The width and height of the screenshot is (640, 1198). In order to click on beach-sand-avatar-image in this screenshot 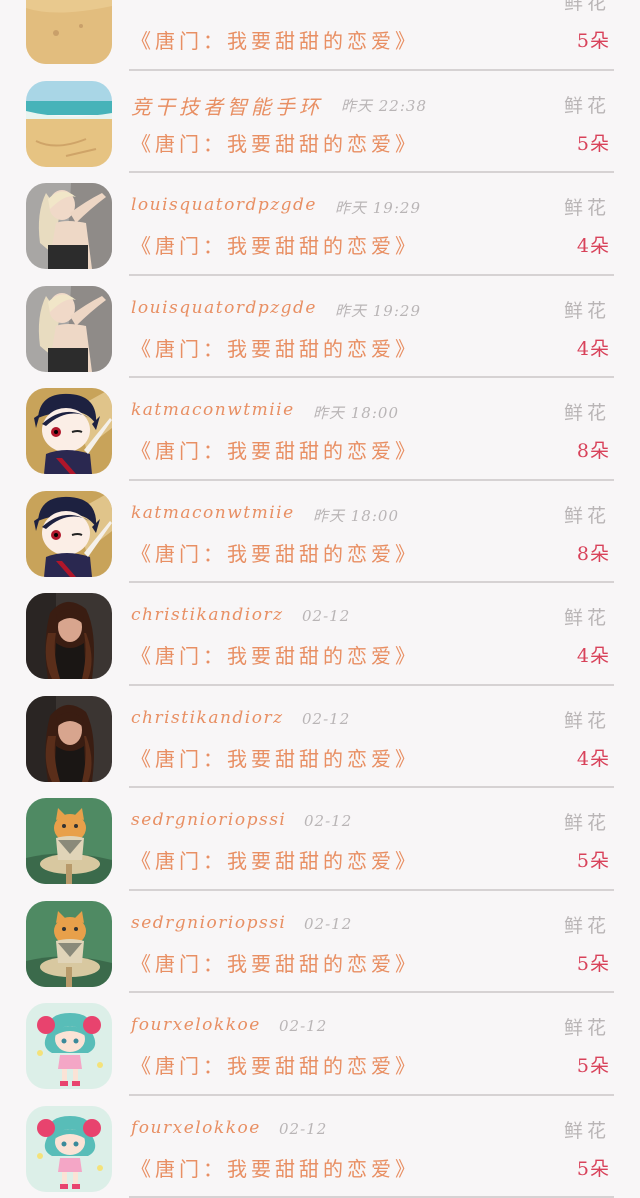, I will do `click(69, 32)`.